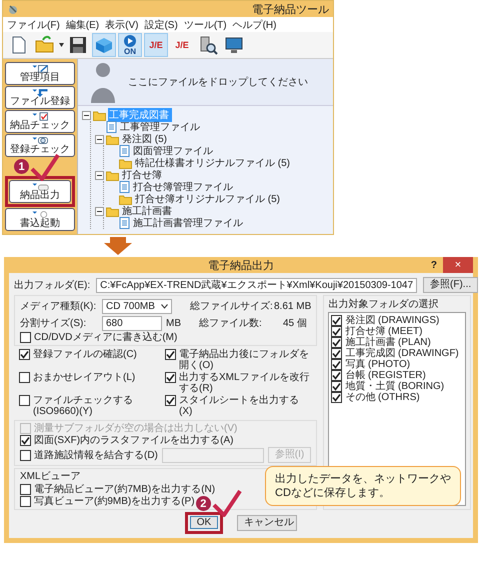  I want to click on dialog-title: 電子納品出力, so click(241, 265).